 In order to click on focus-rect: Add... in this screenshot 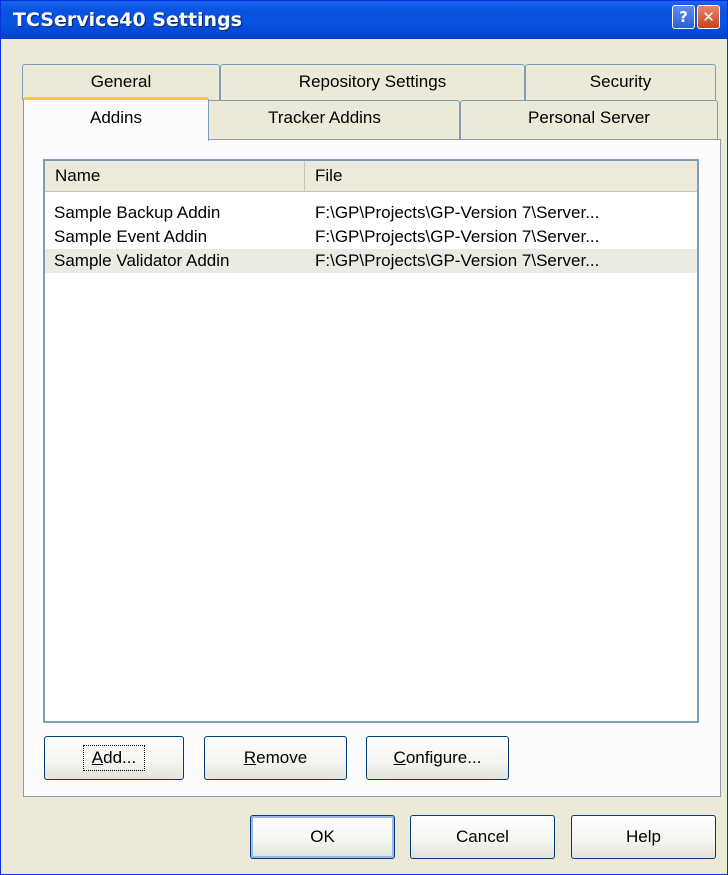, I will do `click(114, 758)`.